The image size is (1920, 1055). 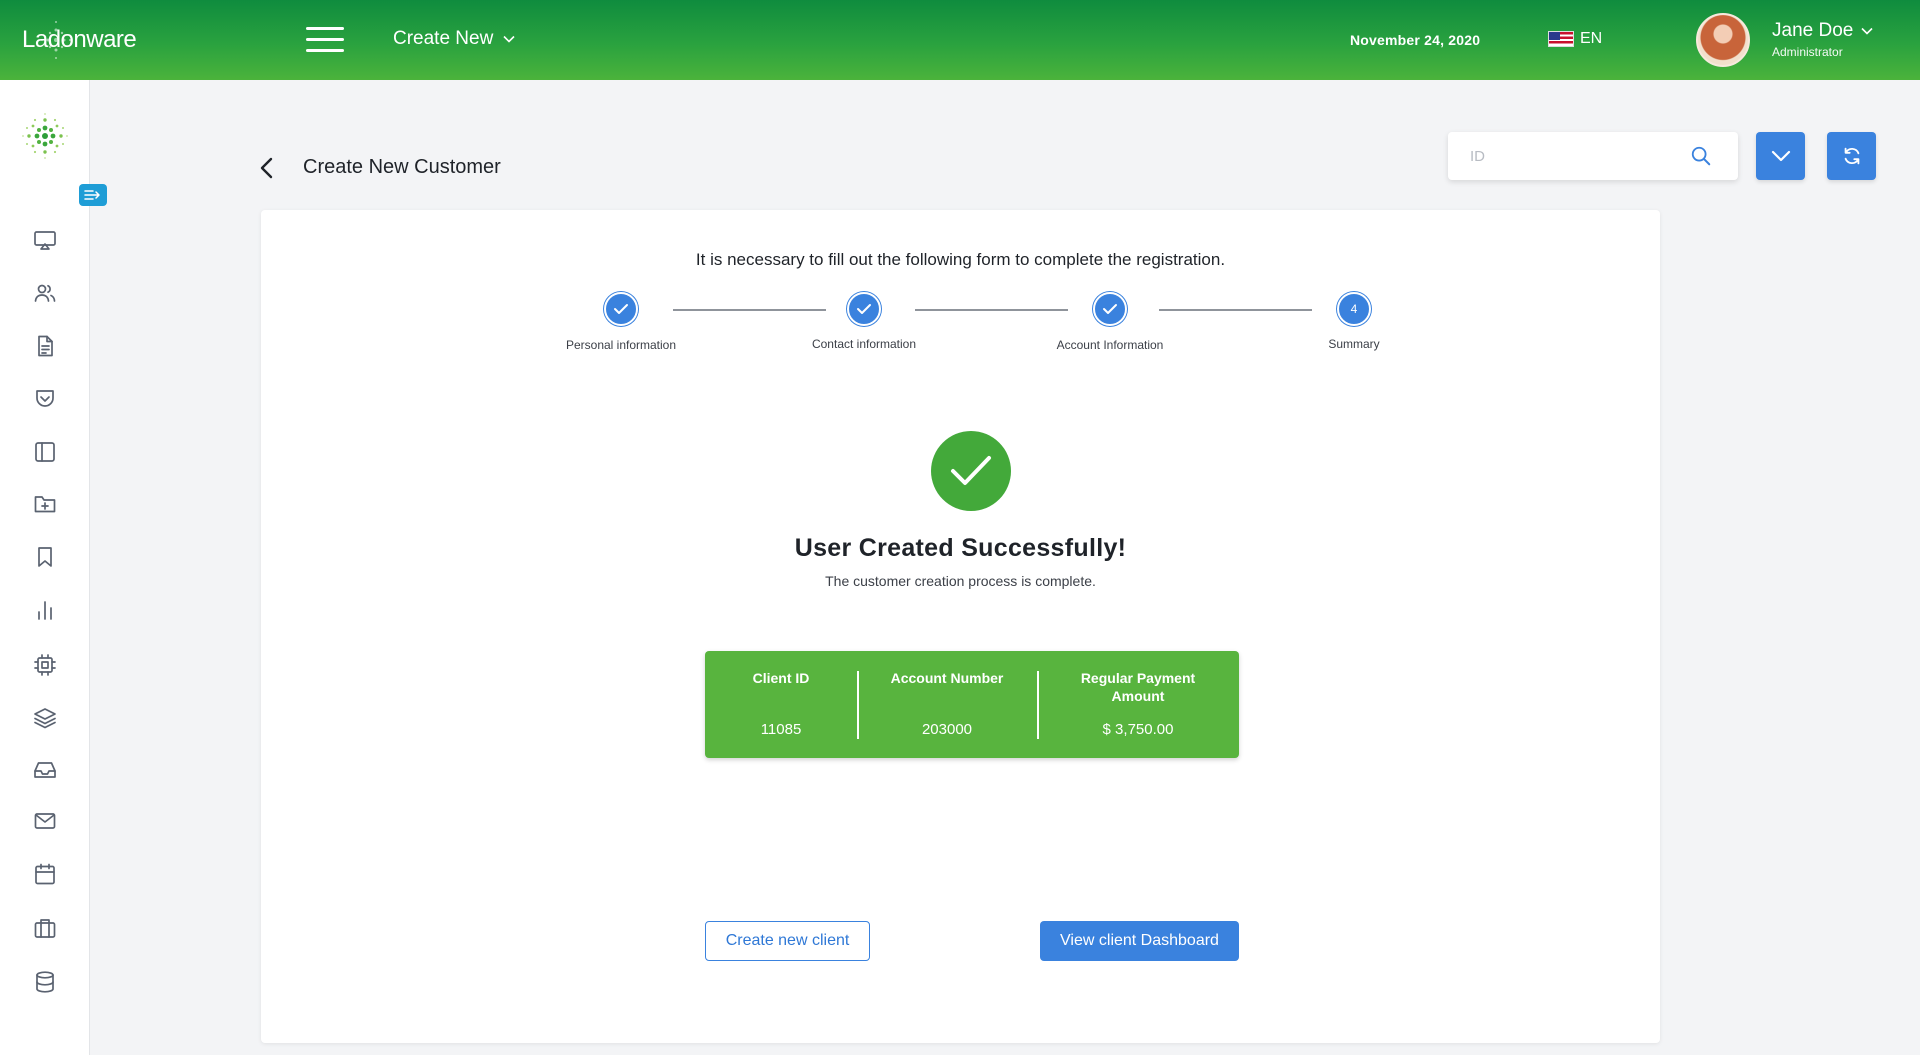 I want to click on step-label: Personal information, so click(x=621, y=345).